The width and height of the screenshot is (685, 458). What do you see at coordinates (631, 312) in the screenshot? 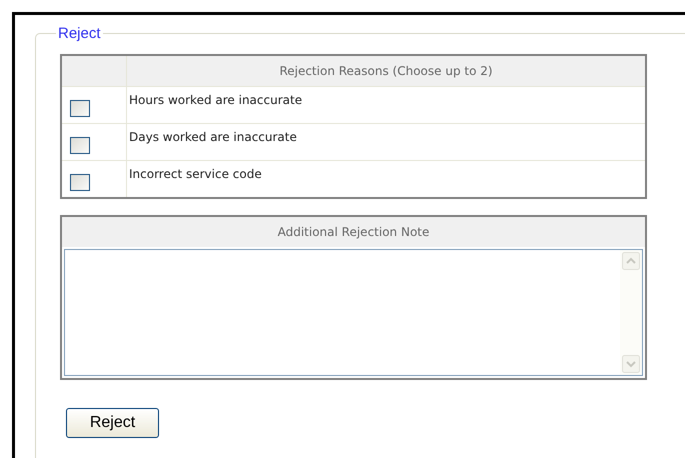
I see `scrollbar` at bounding box center [631, 312].